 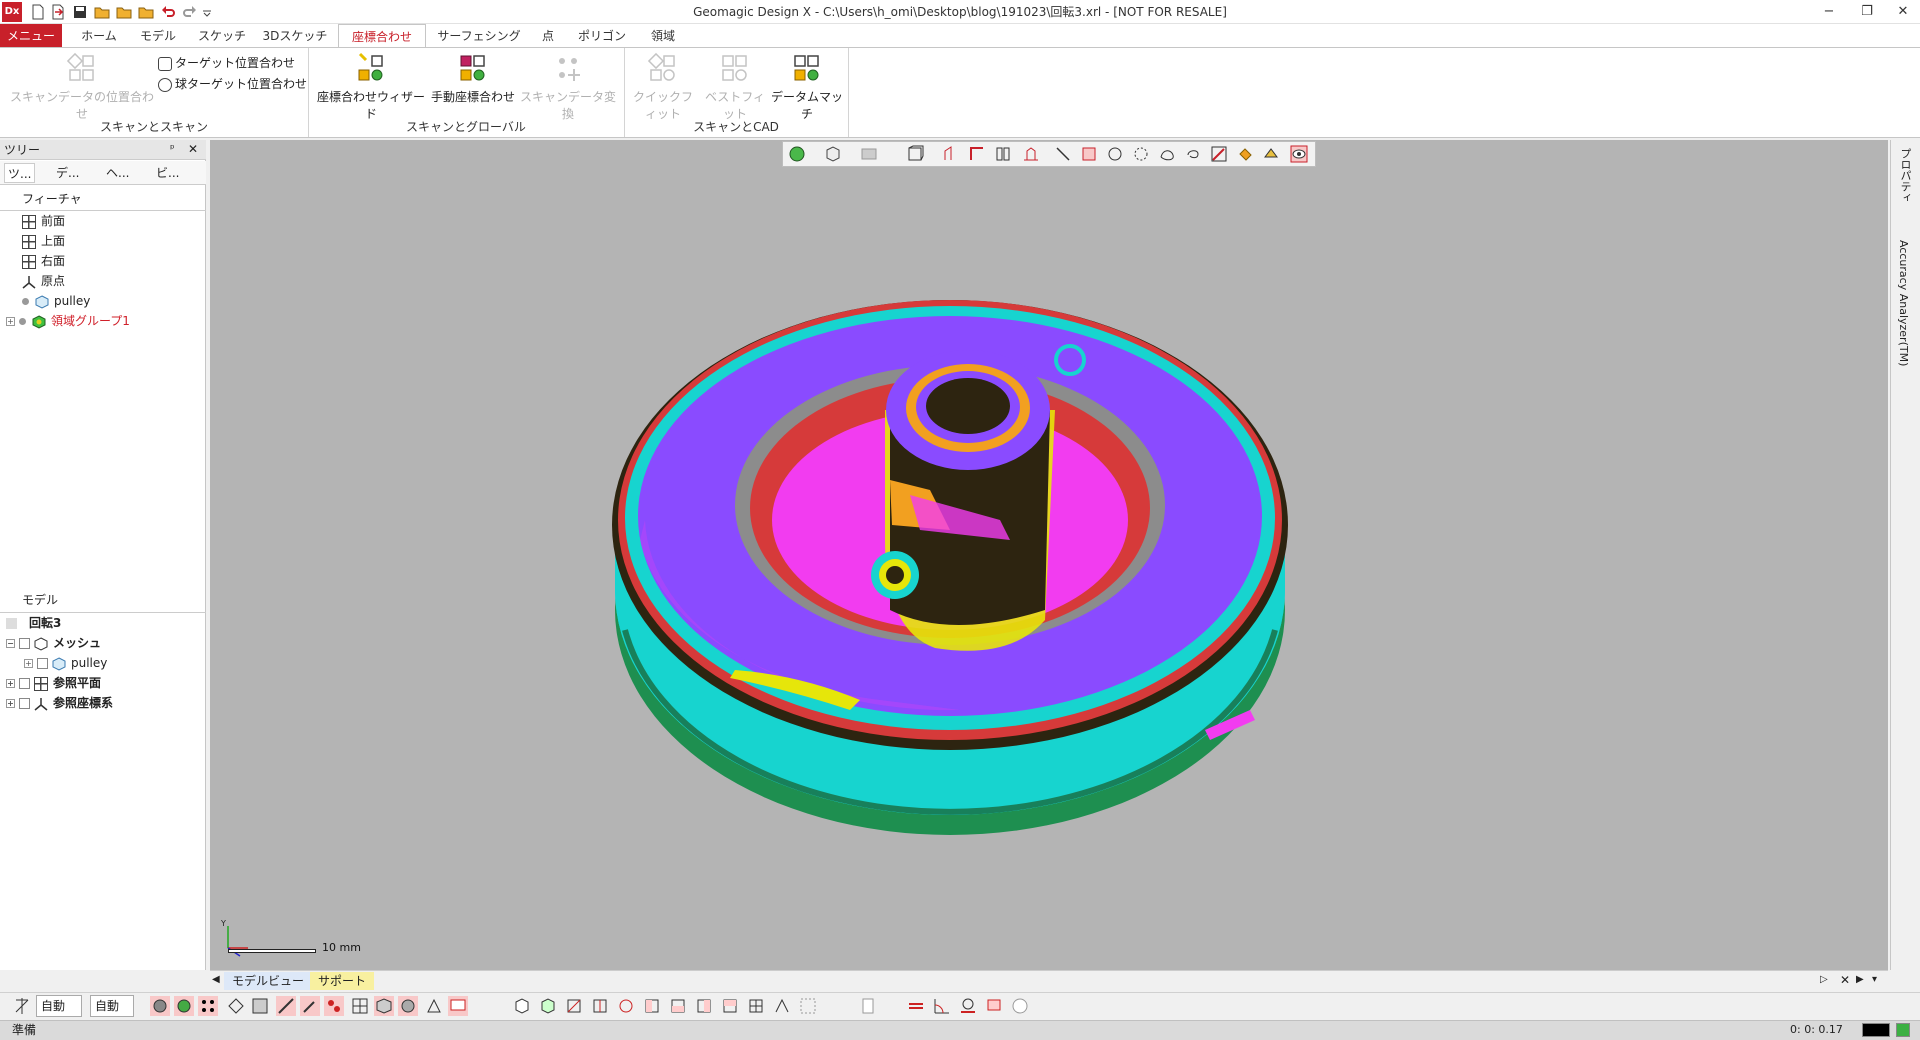 What do you see at coordinates (295, 36) in the screenshot?
I see `tab-3d-sketch: 3Dスケッチ` at bounding box center [295, 36].